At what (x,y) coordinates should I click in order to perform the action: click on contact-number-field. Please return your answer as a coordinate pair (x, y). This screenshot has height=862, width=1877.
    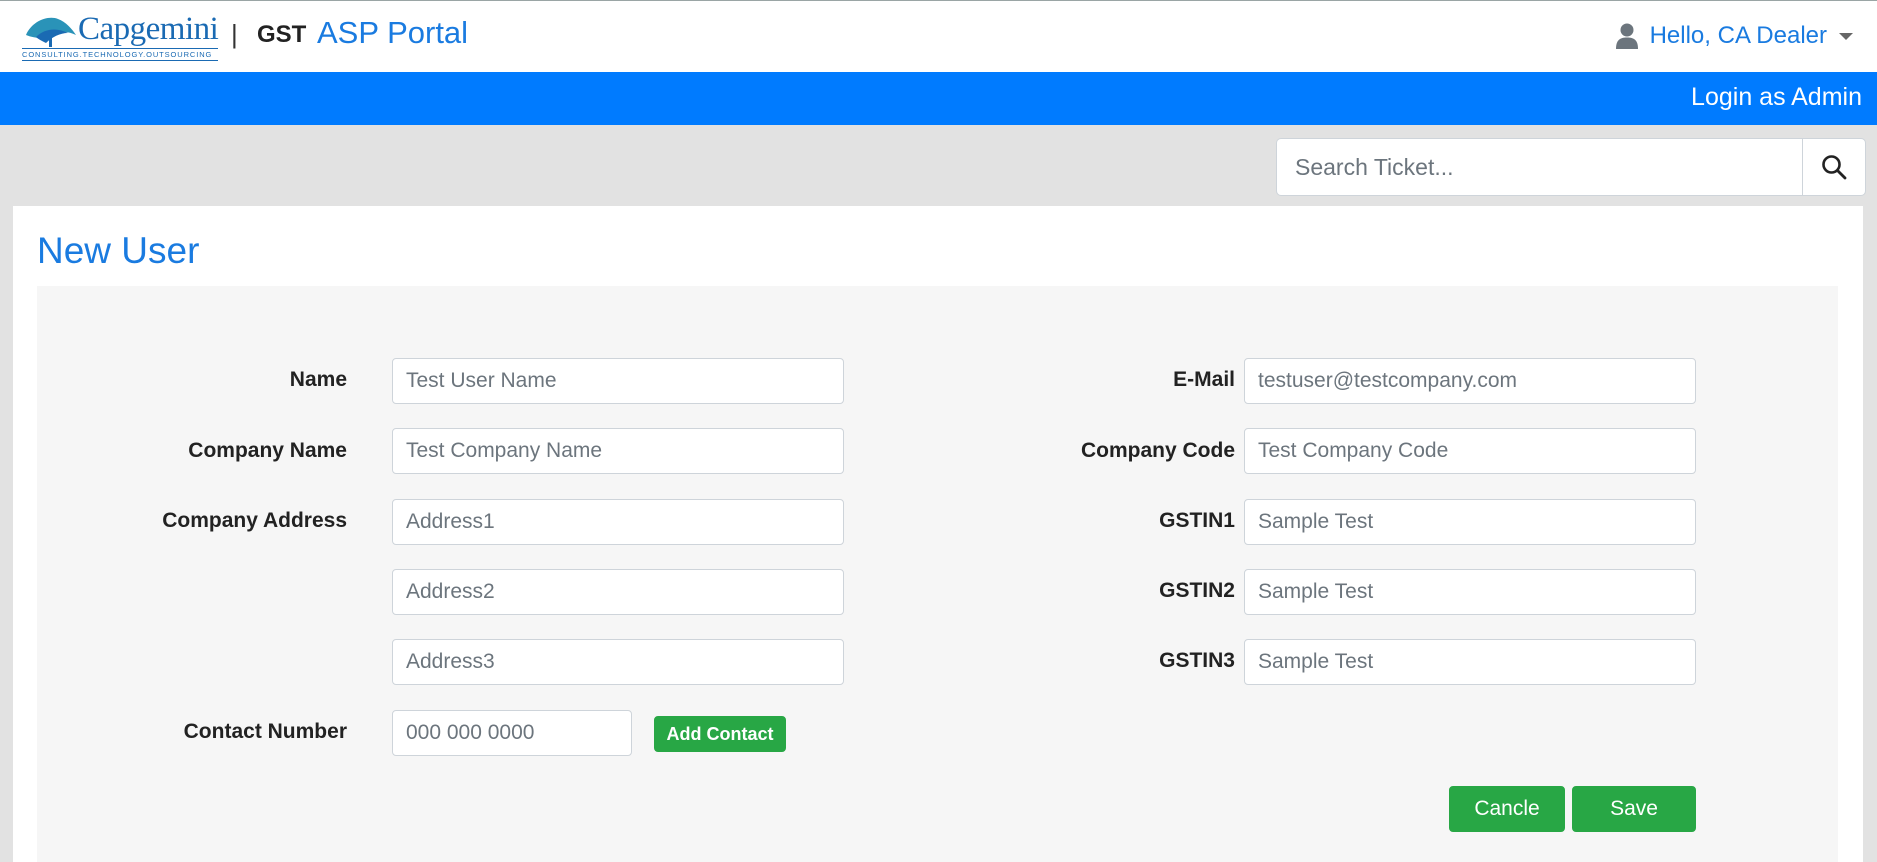
    Looking at the image, I should click on (512, 733).